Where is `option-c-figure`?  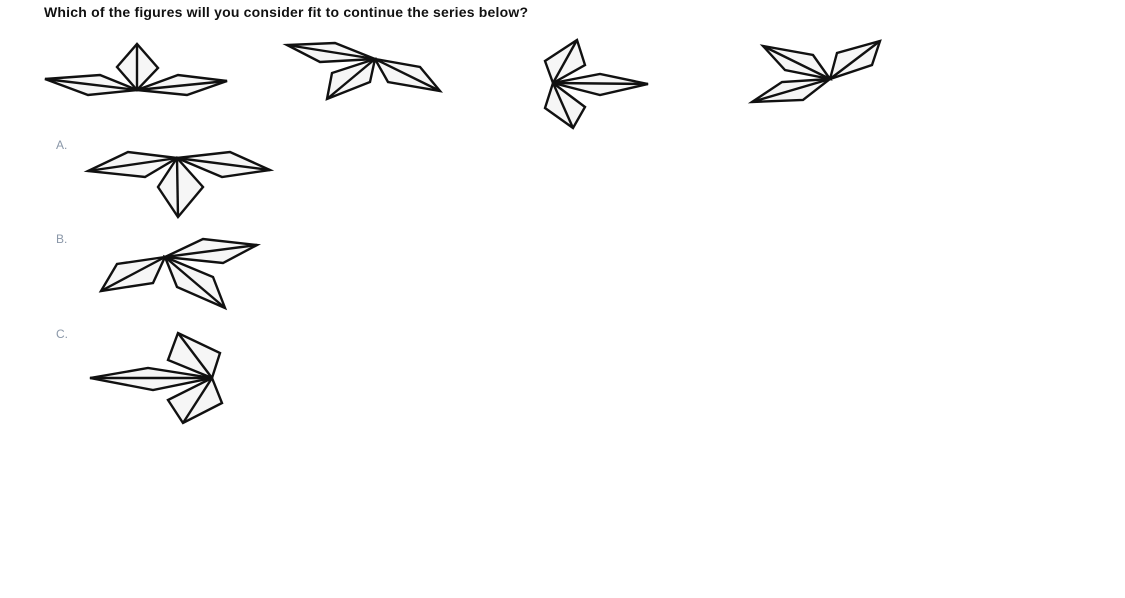 option-c-figure is located at coordinates (156, 378).